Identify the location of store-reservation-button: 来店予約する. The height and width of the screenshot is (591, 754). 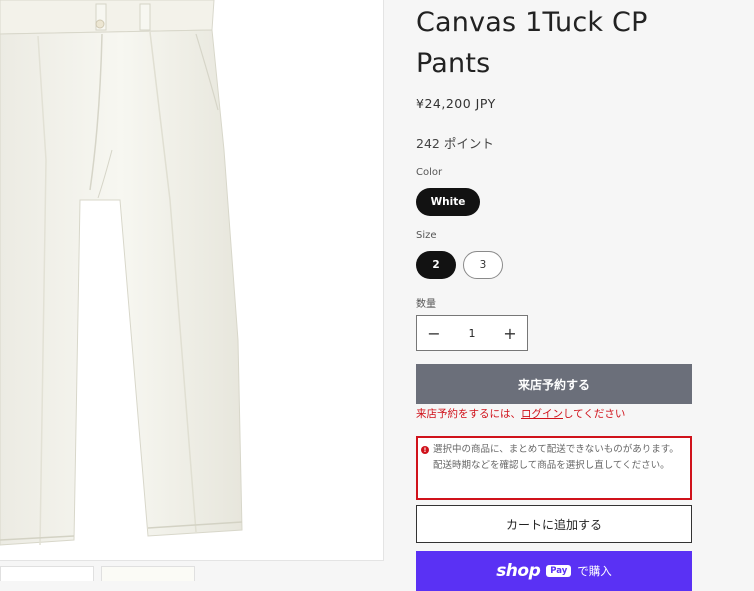
(554, 384).